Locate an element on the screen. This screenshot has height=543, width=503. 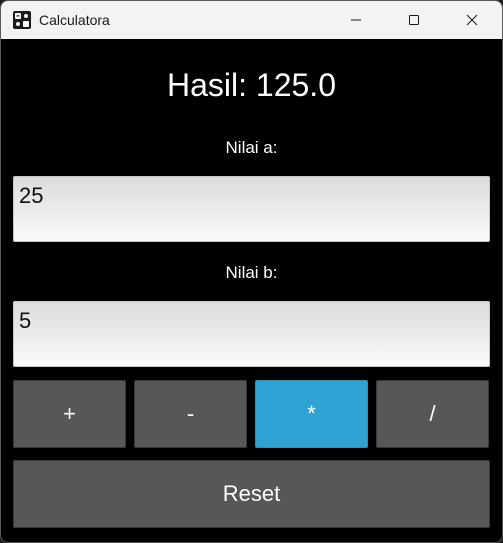
maximize-icon is located at coordinates (414, 20).